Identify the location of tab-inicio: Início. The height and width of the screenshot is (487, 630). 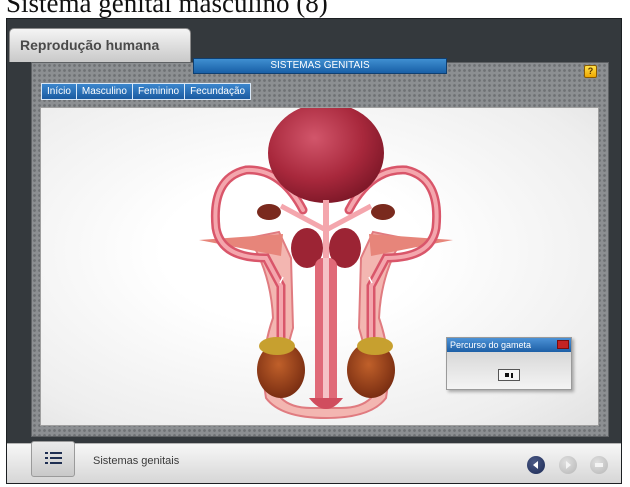
(59, 91).